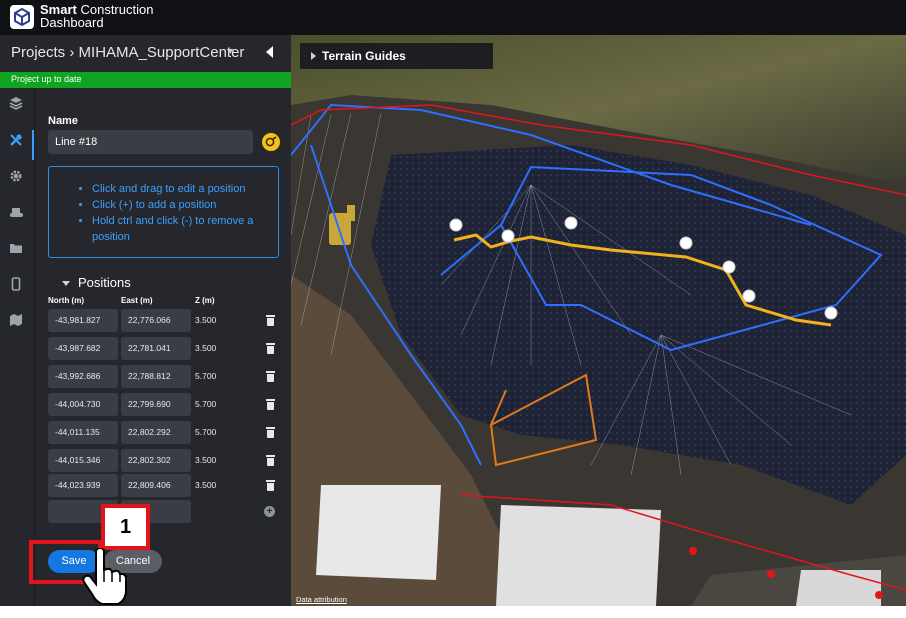 This screenshot has width=906, height=618. I want to click on name-input: Line #18, so click(150, 142).